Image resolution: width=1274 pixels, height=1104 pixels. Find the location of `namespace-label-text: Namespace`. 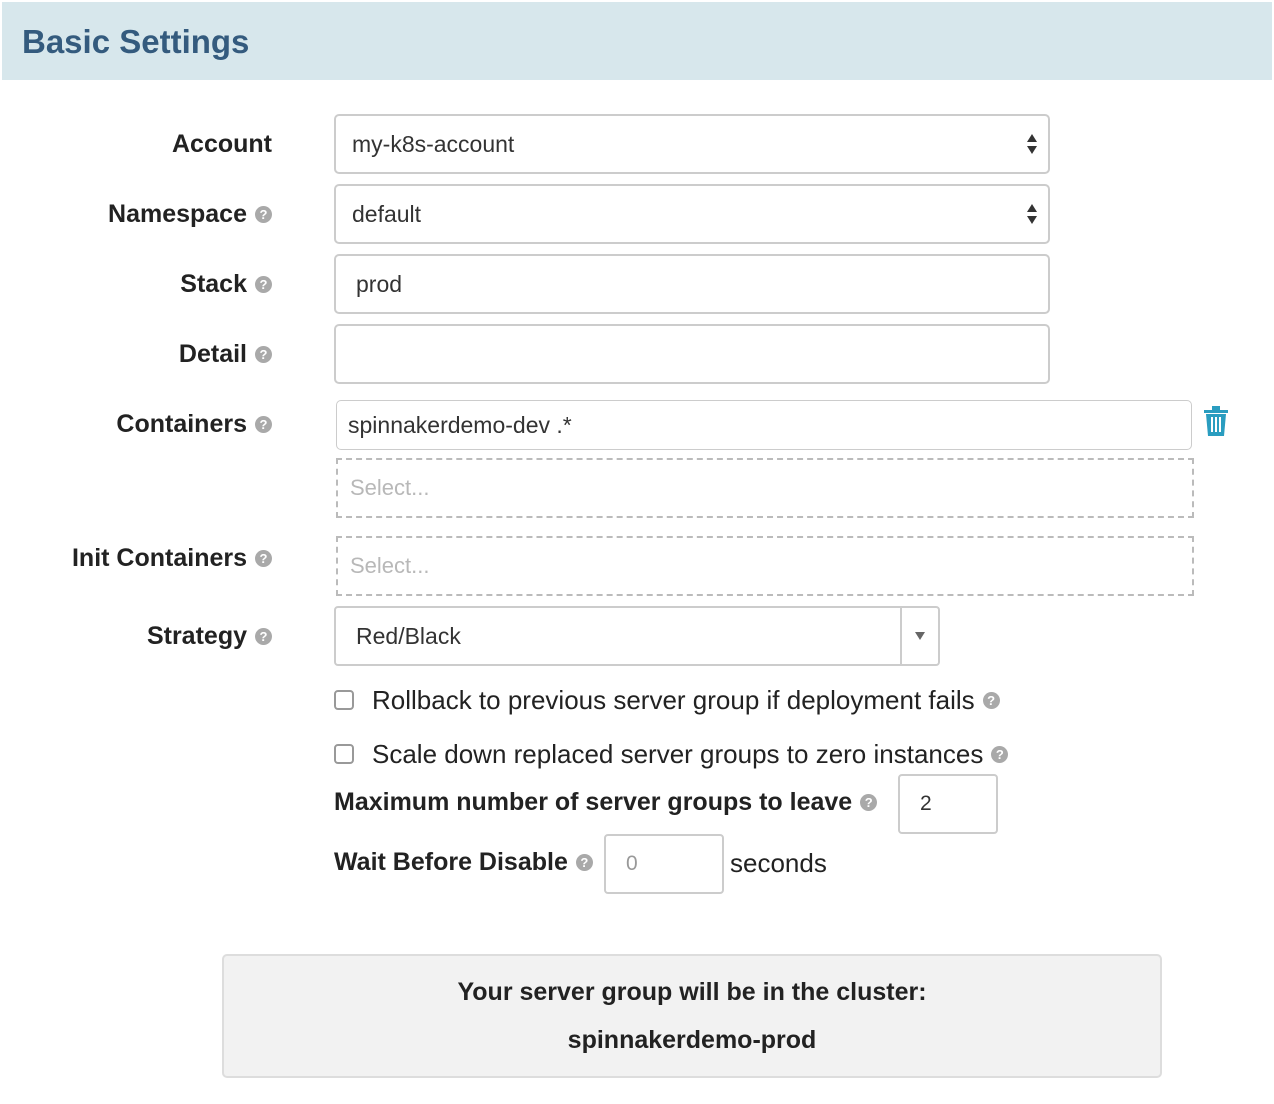

namespace-label-text: Namespace is located at coordinates (177, 213).